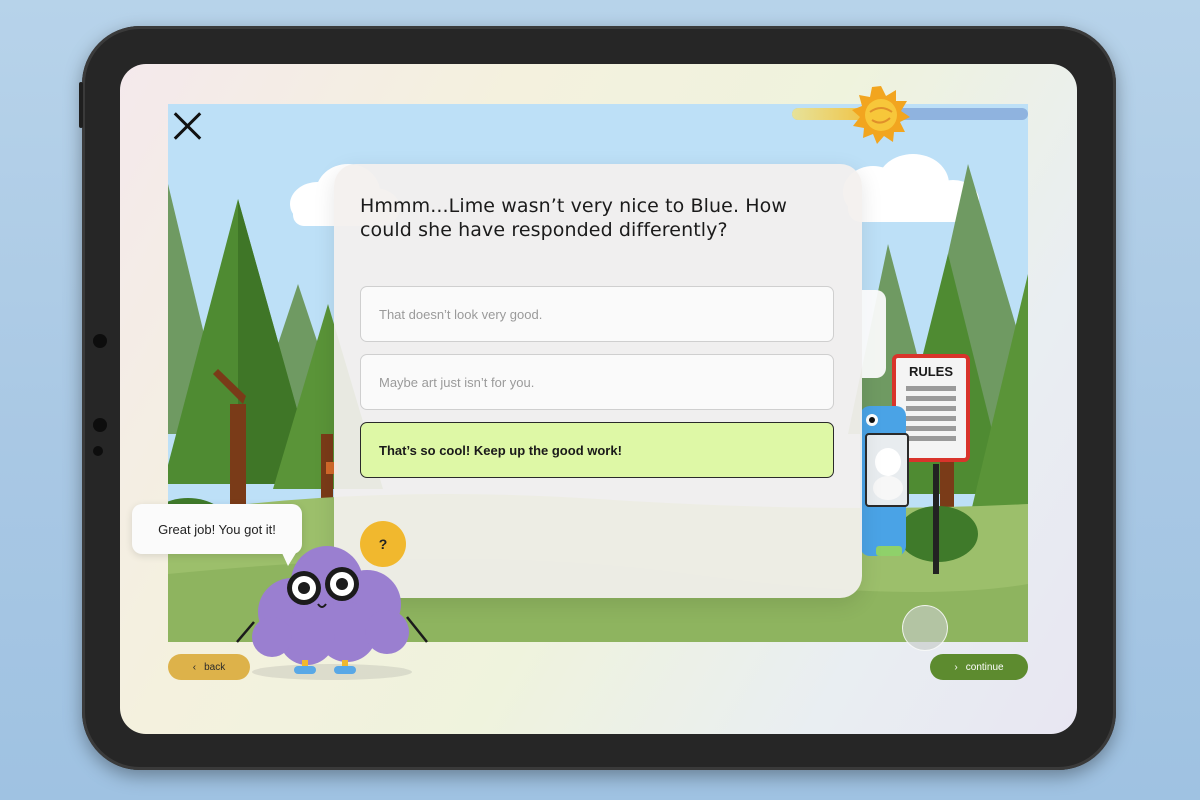  Describe the element at coordinates (884, 481) in the screenshot. I see `blue-character` at that location.